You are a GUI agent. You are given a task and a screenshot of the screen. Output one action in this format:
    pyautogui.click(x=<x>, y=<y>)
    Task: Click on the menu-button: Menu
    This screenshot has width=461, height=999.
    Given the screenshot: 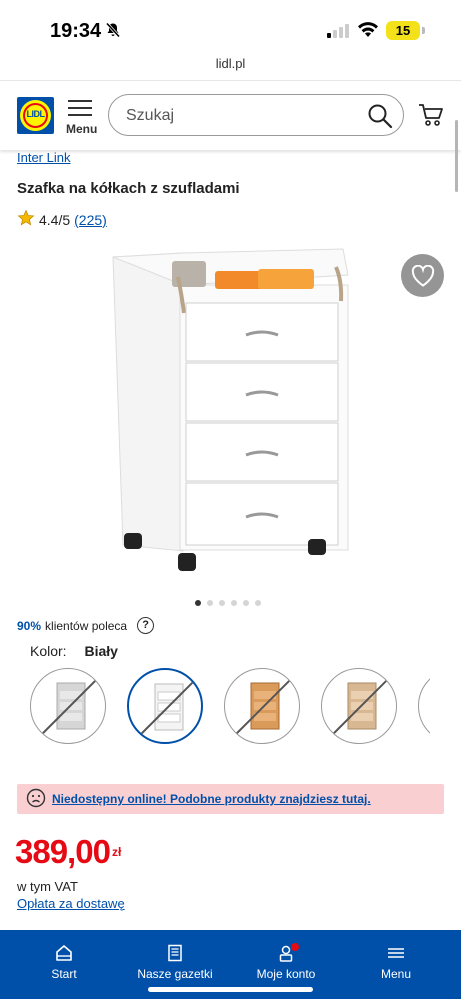 What is the action you would take?
    pyautogui.click(x=81, y=118)
    